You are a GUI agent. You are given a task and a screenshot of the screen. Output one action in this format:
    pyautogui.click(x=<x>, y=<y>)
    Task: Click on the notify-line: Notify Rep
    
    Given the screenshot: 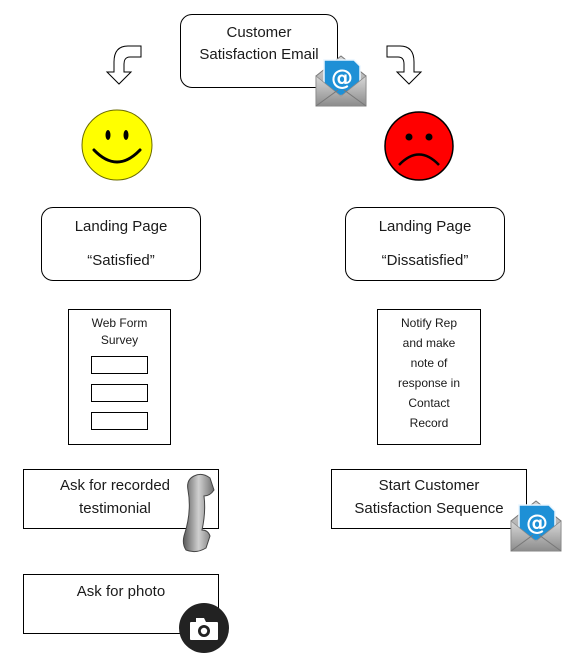 What is the action you would take?
    pyautogui.click(x=429, y=323)
    